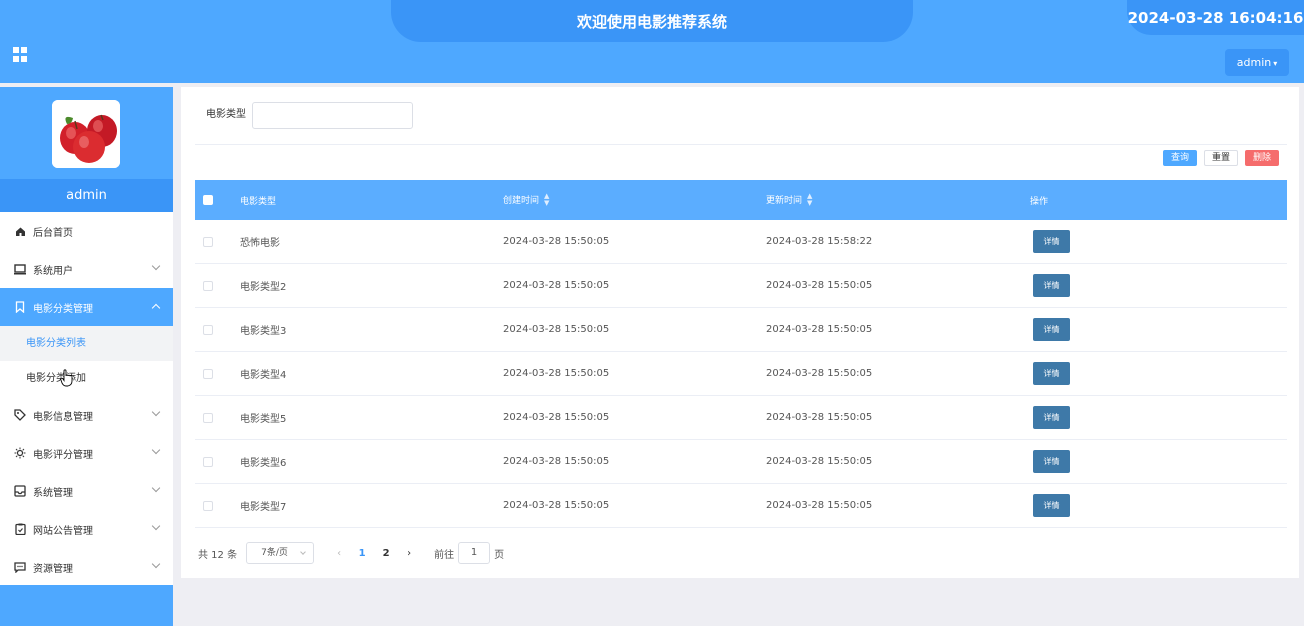 This screenshot has width=1304, height=626. I want to click on sidebar-item-resources: 资源管理, so click(86, 567).